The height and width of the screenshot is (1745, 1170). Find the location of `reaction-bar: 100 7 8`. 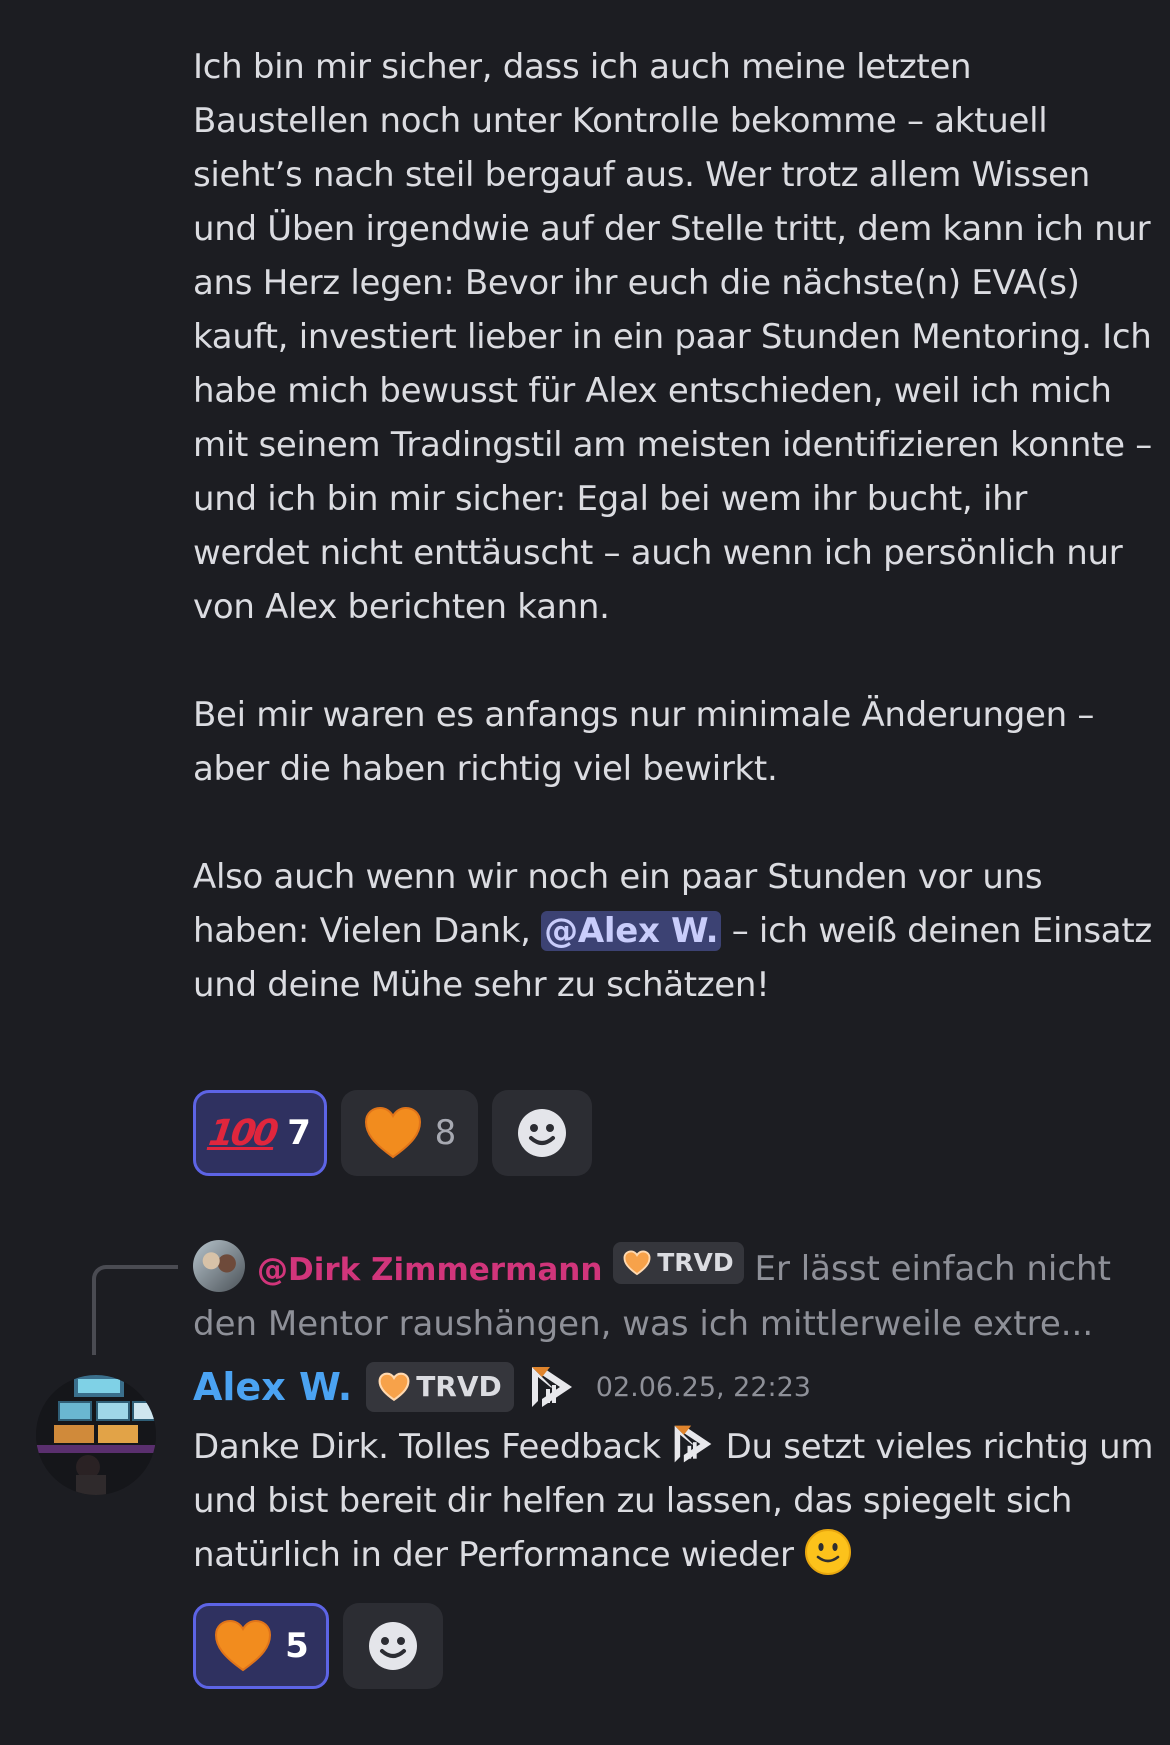

reaction-bar: 100 7 8 is located at coordinates (392, 1133).